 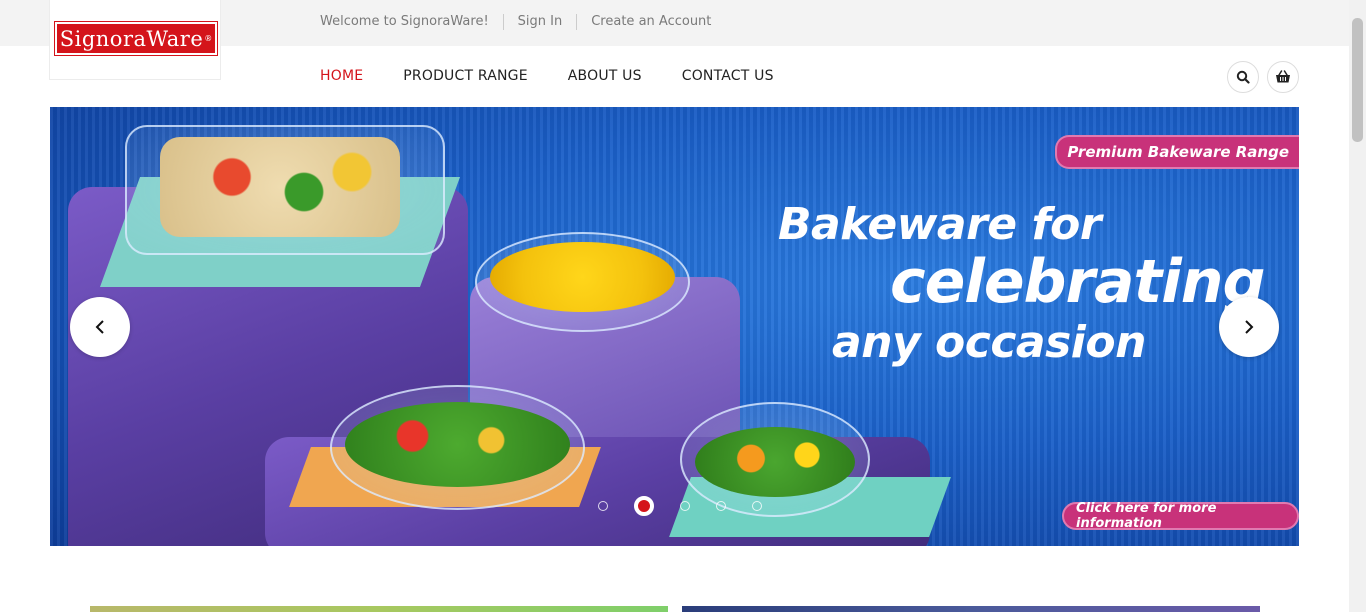 What do you see at coordinates (989, 342) in the screenshot?
I see `headline-line-3: any occasion` at bounding box center [989, 342].